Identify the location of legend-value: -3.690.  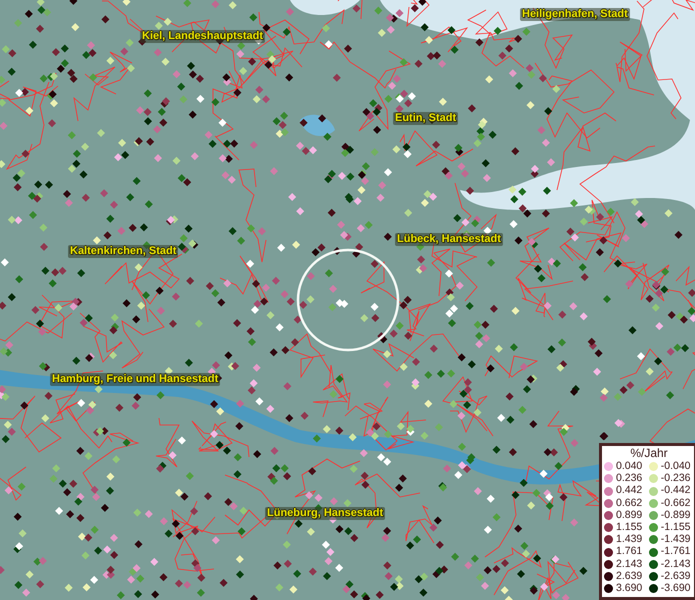
(676, 588).